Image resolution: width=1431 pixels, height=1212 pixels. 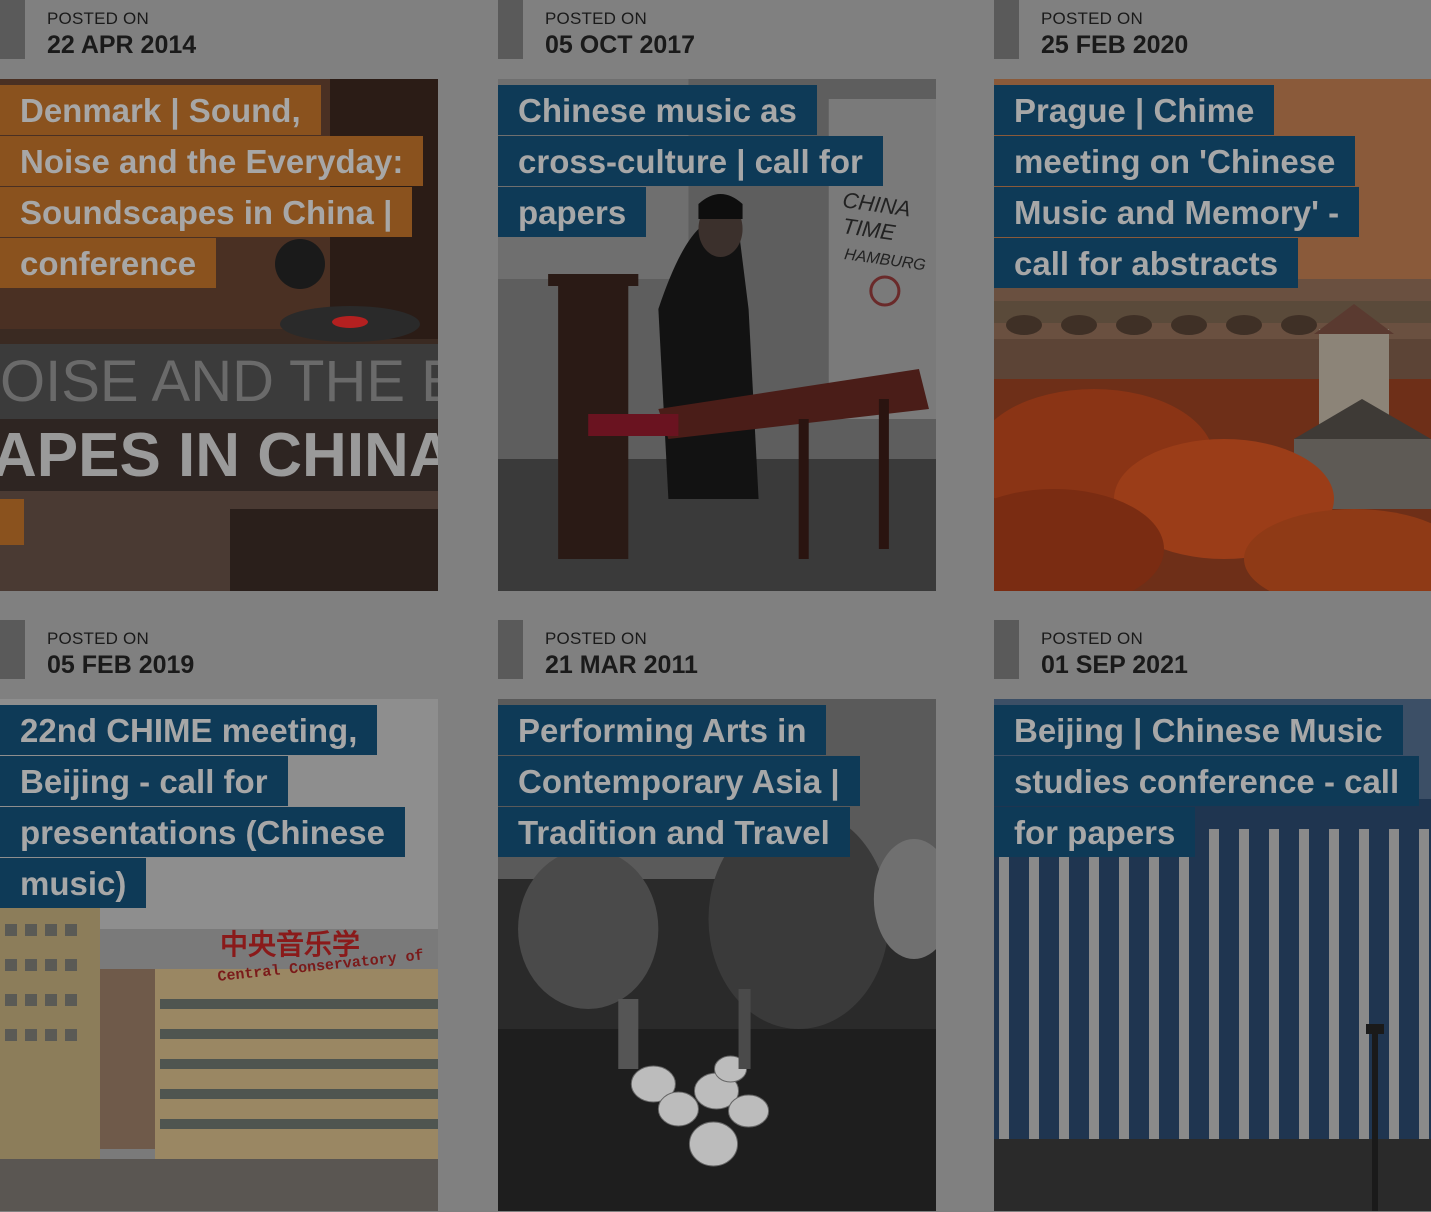 What do you see at coordinates (662, 730) in the screenshot?
I see `post-title-line: Performing Arts in` at bounding box center [662, 730].